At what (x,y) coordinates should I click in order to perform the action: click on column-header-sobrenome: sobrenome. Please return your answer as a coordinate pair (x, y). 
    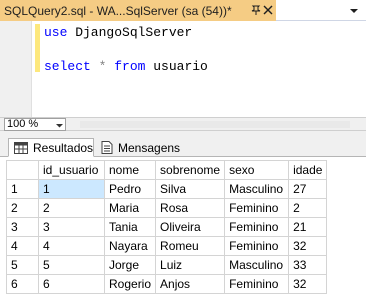
    Looking at the image, I should click on (190, 170).